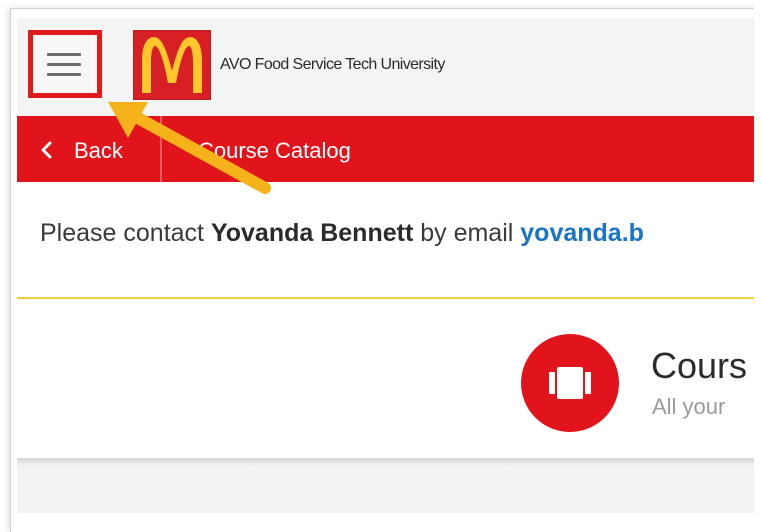 The width and height of the screenshot is (762, 532). I want to click on course-catalog-icon, so click(570, 383).